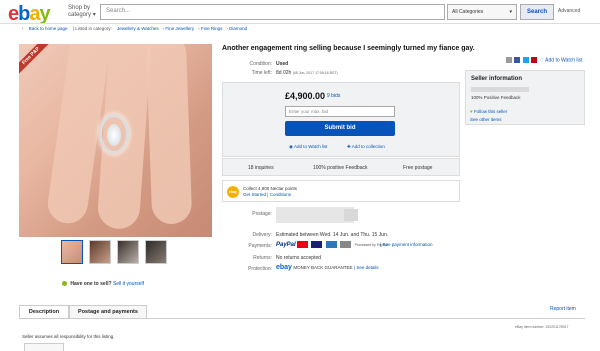  What do you see at coordinates (270, 188) in the screenshot?
I see `collect-points-text: Collect 4,900 Nectar points` at bounding box center [270, 188].